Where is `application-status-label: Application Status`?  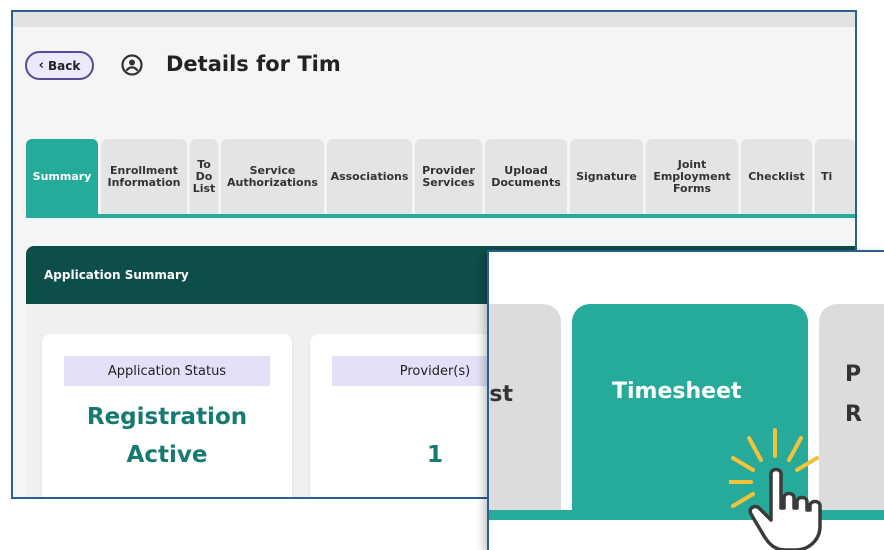
application-status-label: Application Status is located at coordinates (167, 371).